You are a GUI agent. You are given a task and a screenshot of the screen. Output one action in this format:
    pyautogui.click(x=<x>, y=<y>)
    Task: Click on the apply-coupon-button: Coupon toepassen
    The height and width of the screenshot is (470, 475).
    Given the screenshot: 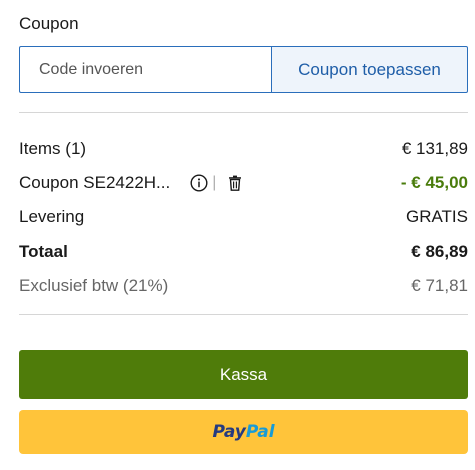 What is the action you would take?
    pyautogui.click(x=369, y=69)
    